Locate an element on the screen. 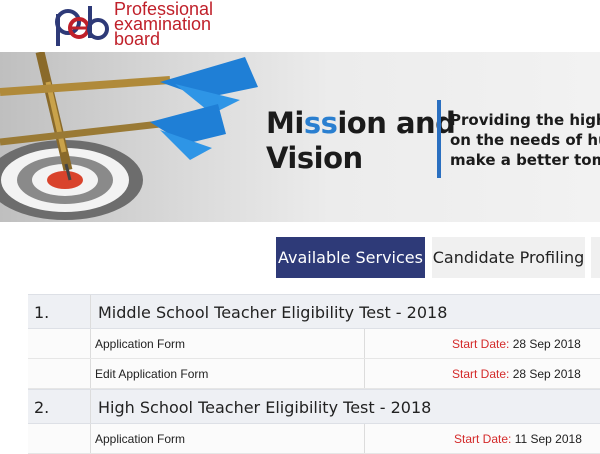 The image size is (600, 454). site-header: Professional examination board is located at coordinates (300, 26).